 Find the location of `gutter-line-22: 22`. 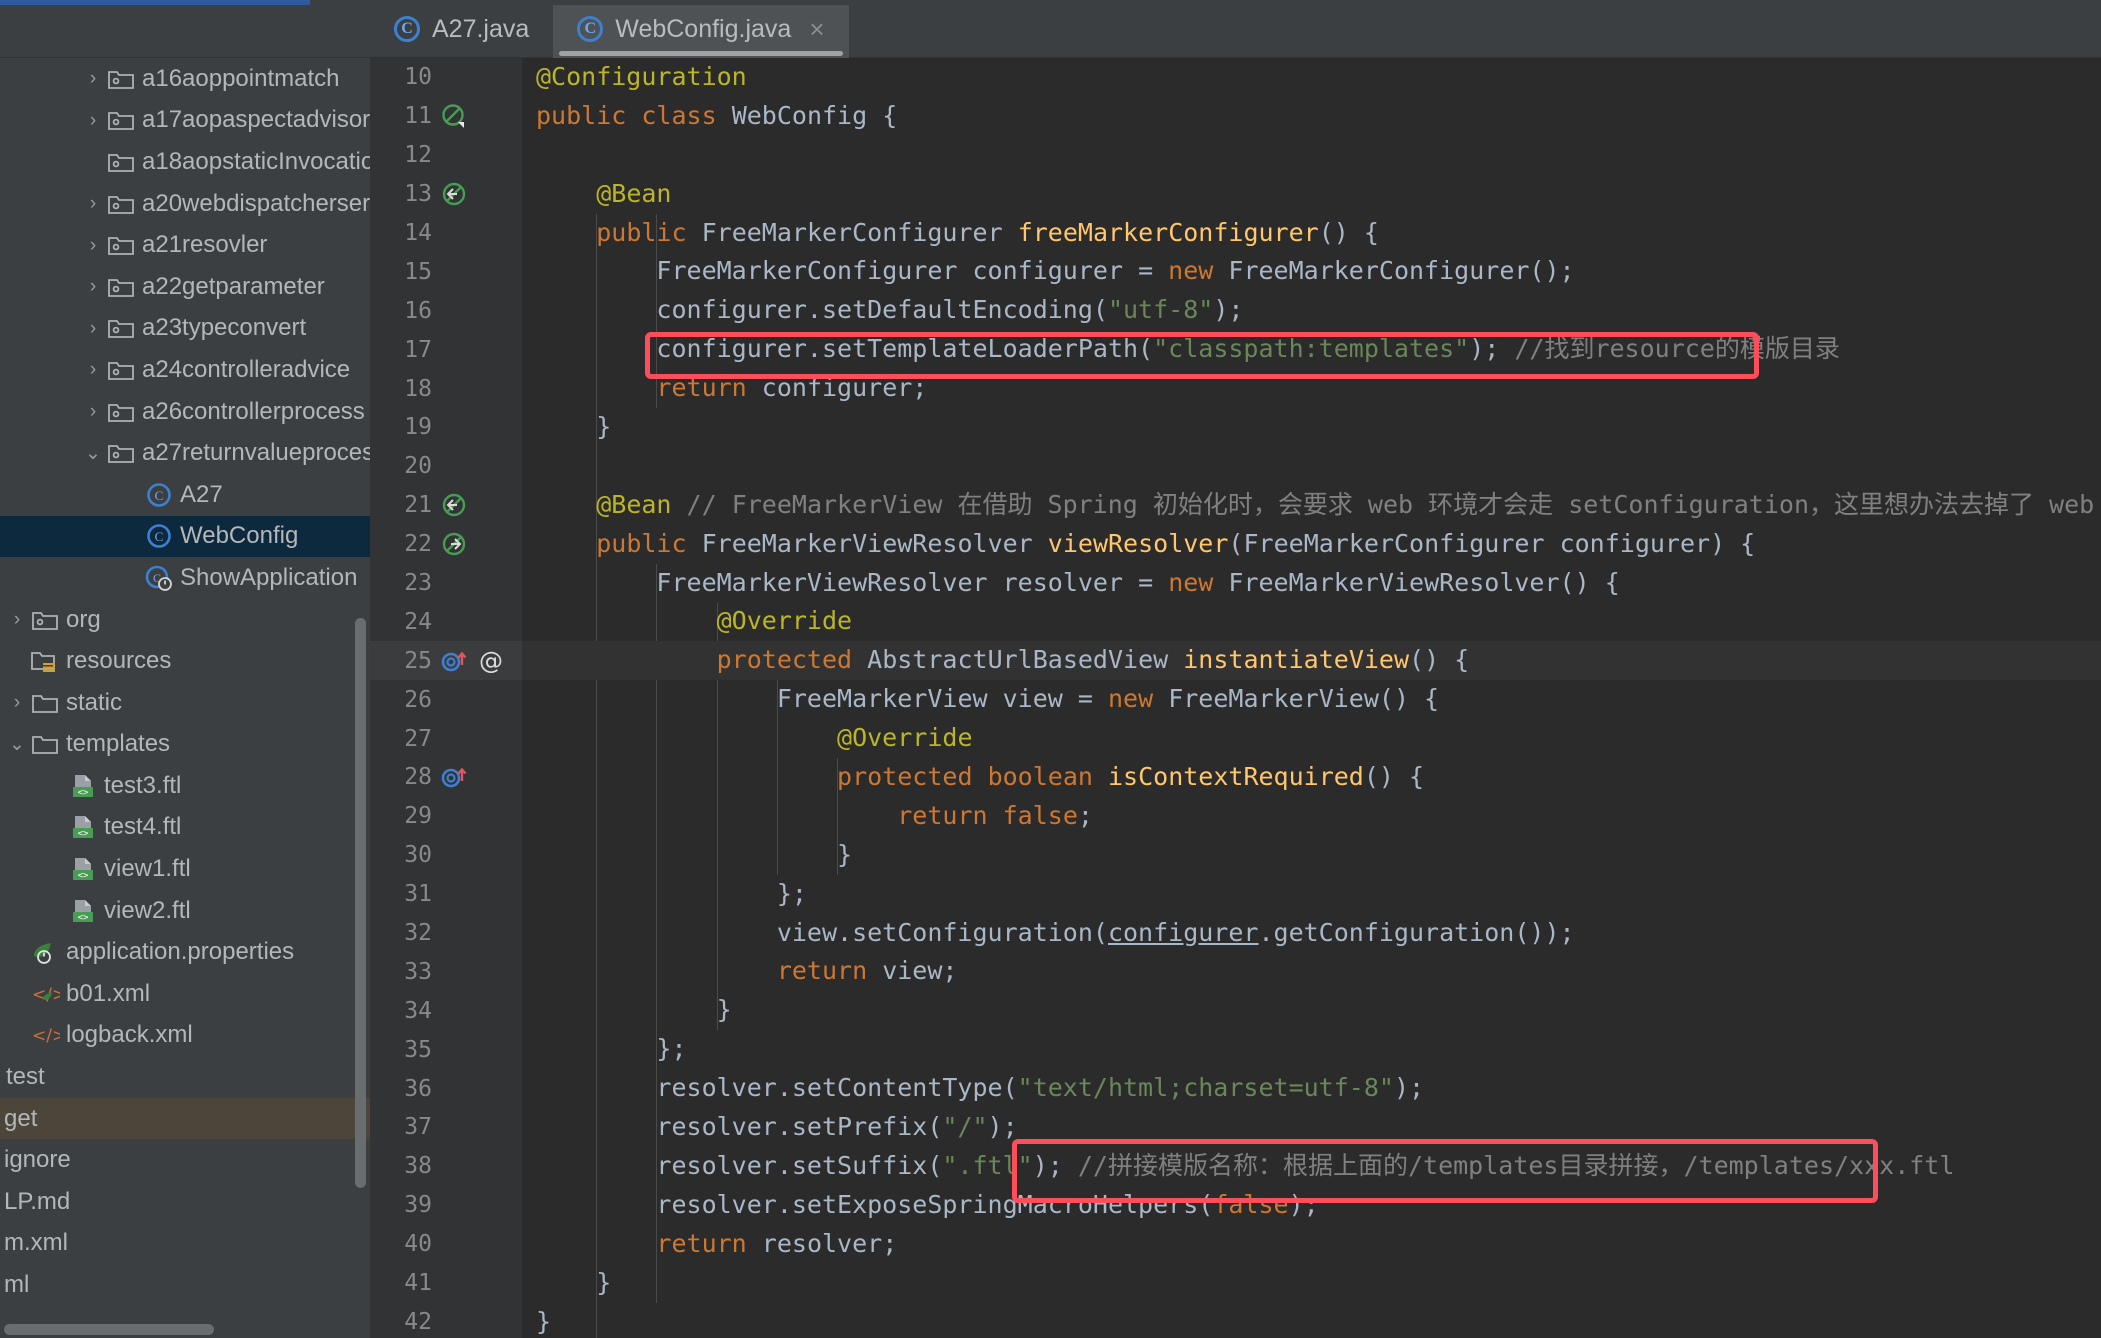

gutter-line-22: 22 is located at coordinates (446, 544).